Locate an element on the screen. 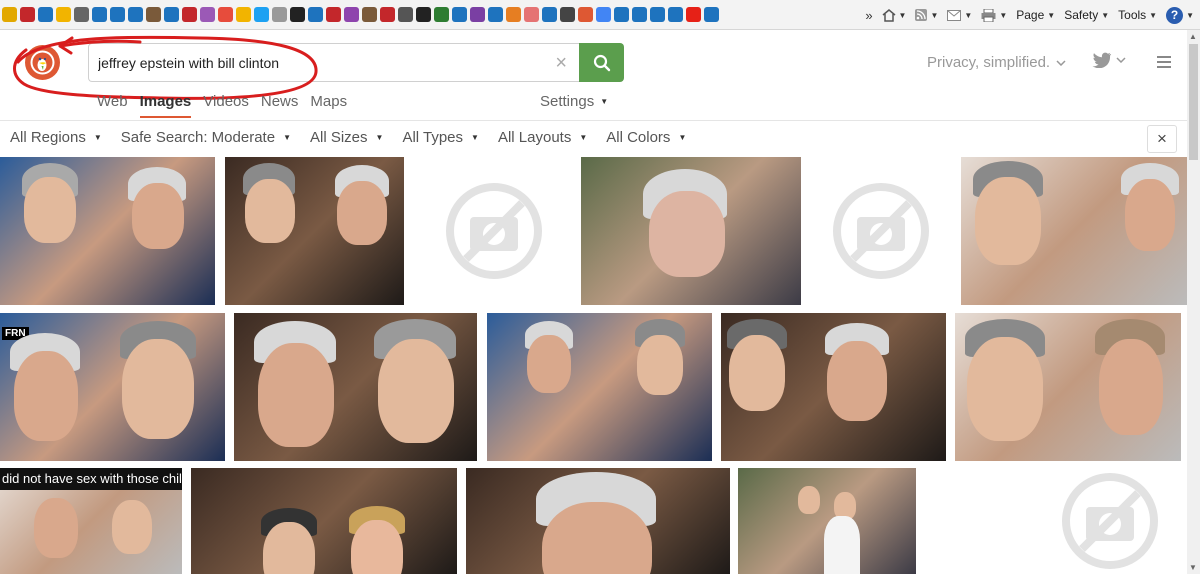 The image size is (1200, 574). menu-button is located at coordinates (1164, 63).